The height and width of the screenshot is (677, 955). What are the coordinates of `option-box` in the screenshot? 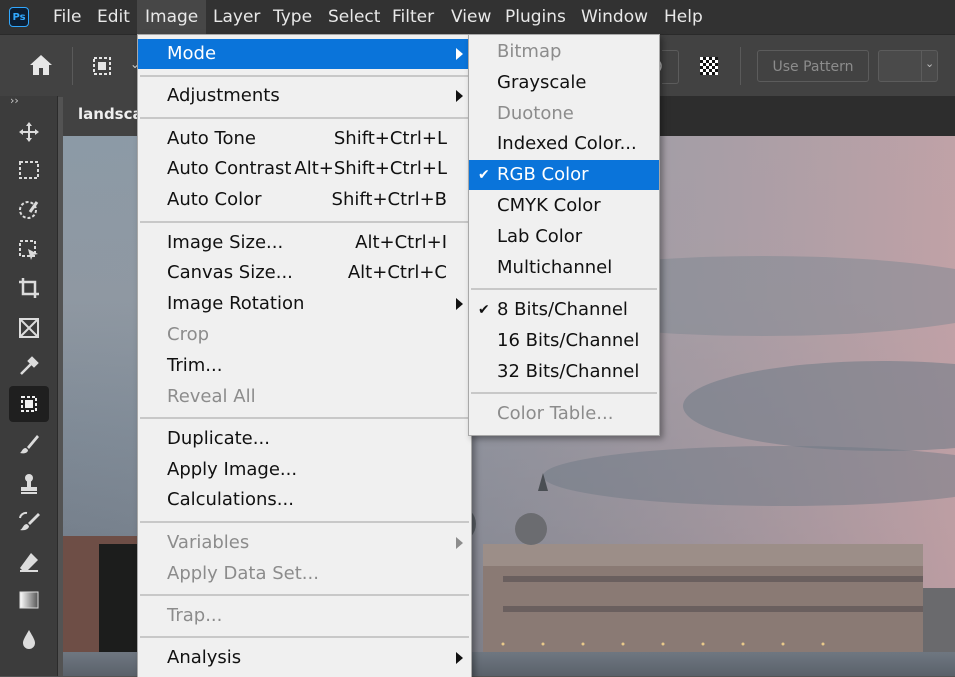 It's located at (670, 67).